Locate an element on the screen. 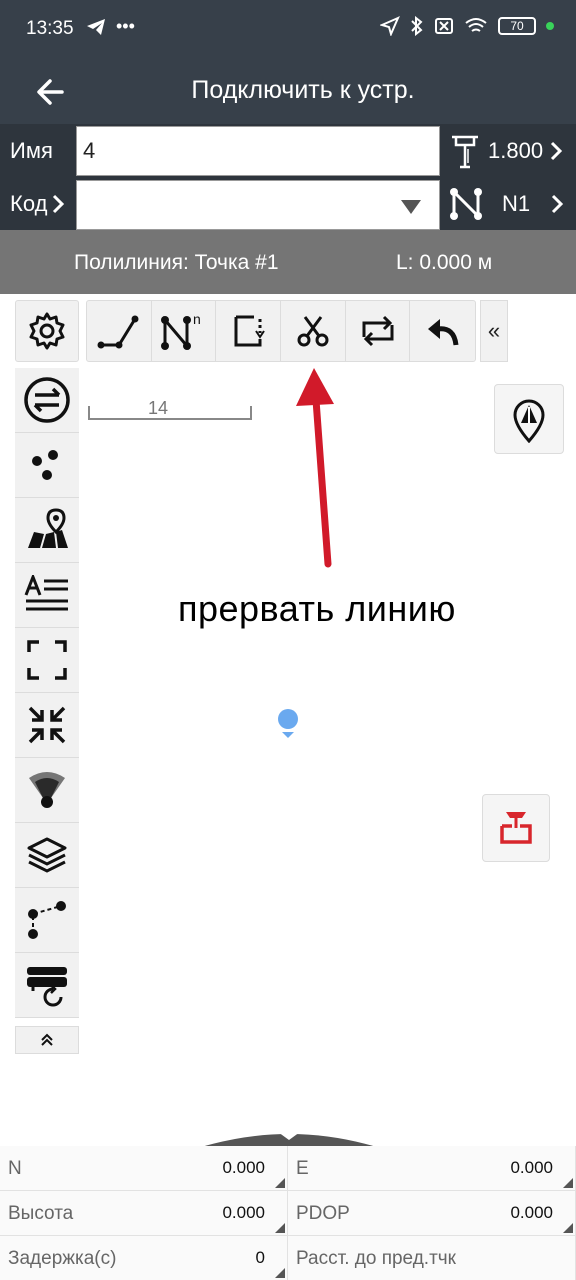 The image size is (576, 1280). annotation-arrow is located at coordinates (315, 468).